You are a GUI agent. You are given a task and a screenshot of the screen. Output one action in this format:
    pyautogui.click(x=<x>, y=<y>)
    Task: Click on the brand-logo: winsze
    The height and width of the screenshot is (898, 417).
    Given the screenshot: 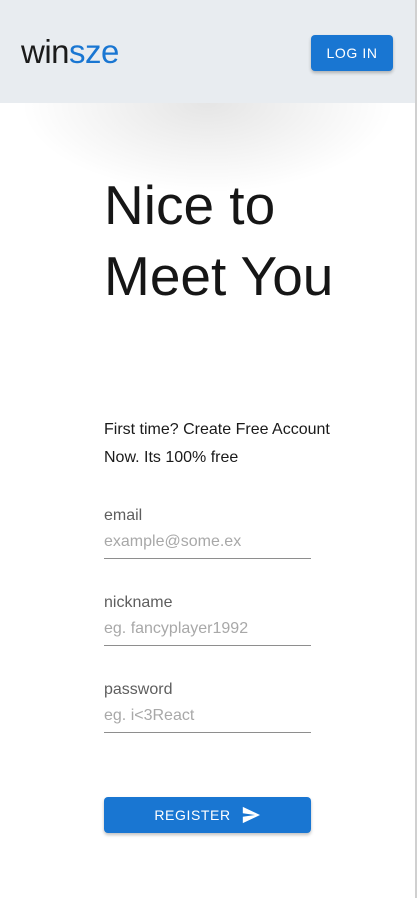 What is the action you would take?
    pyautogui.click(x=70, y=52)
    